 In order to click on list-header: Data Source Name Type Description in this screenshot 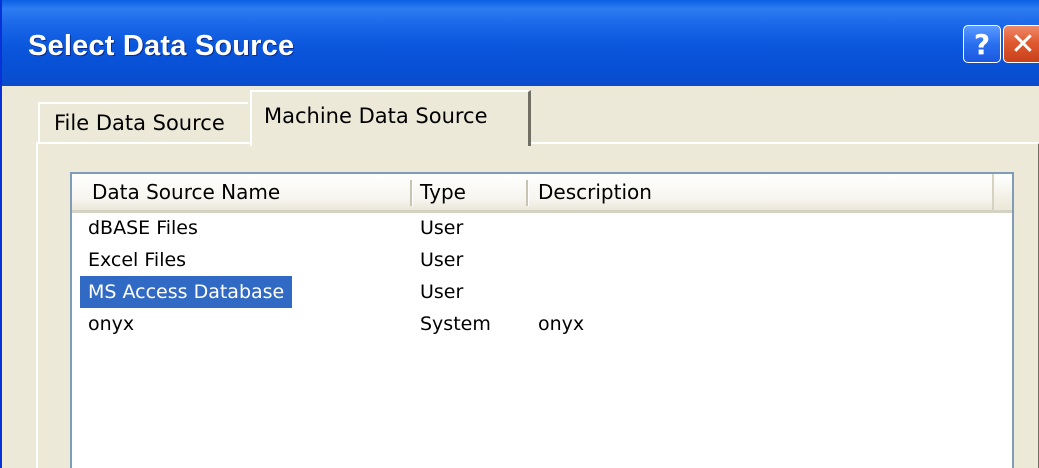, I will do `click(542, 193)`.